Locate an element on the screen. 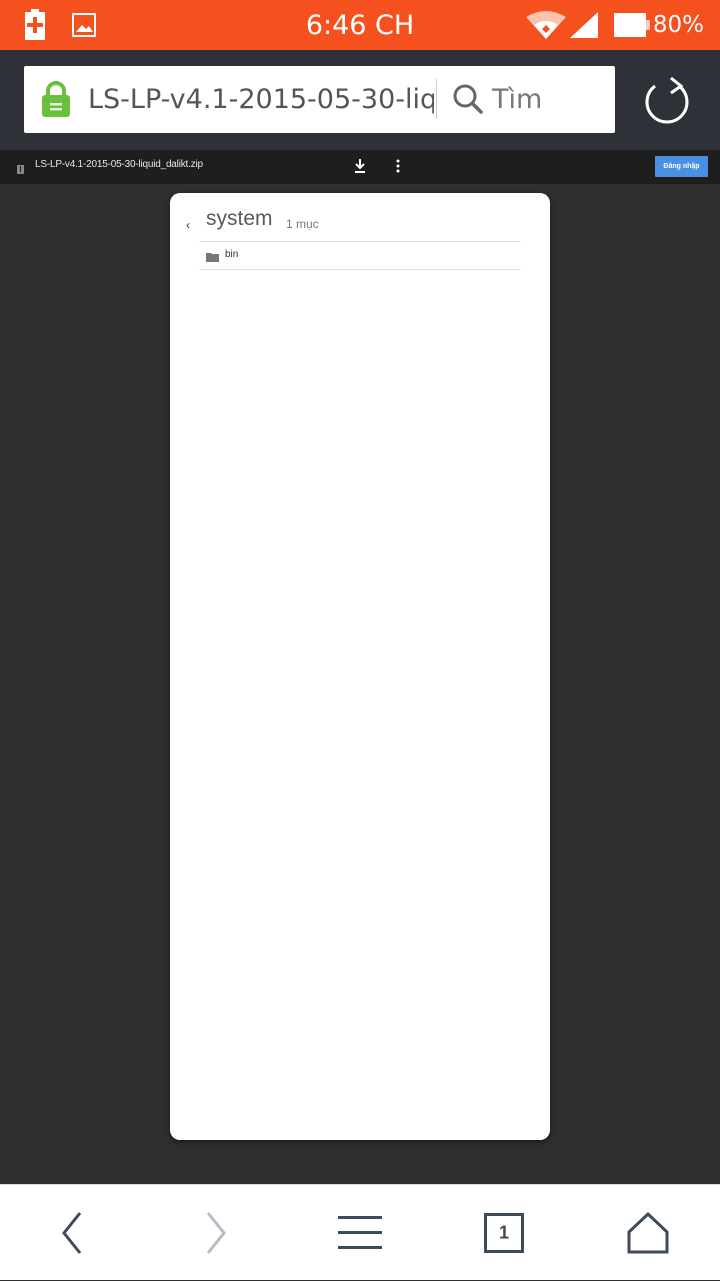 Image resolution: width=720 pixels, height=1281 pixels. zip-file-icon is located at coordinates (20, 170).